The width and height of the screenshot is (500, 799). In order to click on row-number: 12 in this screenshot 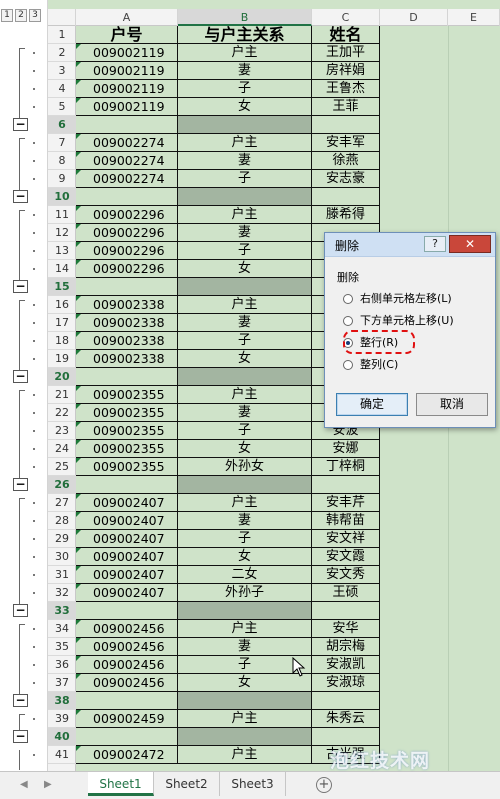, I will do `click(62, 233)`.